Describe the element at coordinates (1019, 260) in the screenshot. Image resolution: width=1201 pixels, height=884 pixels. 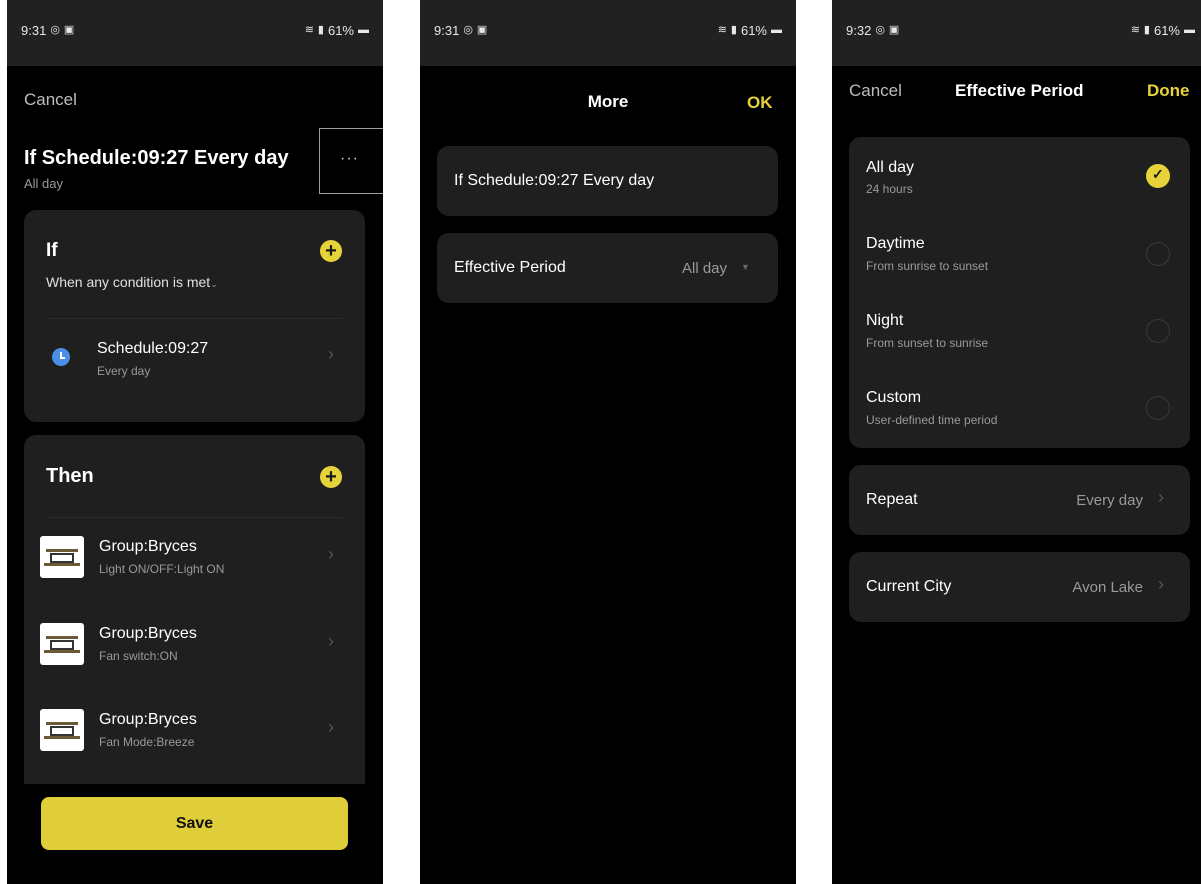
I see `option-daytime: Daytime From sunrise to sunset` at that location.